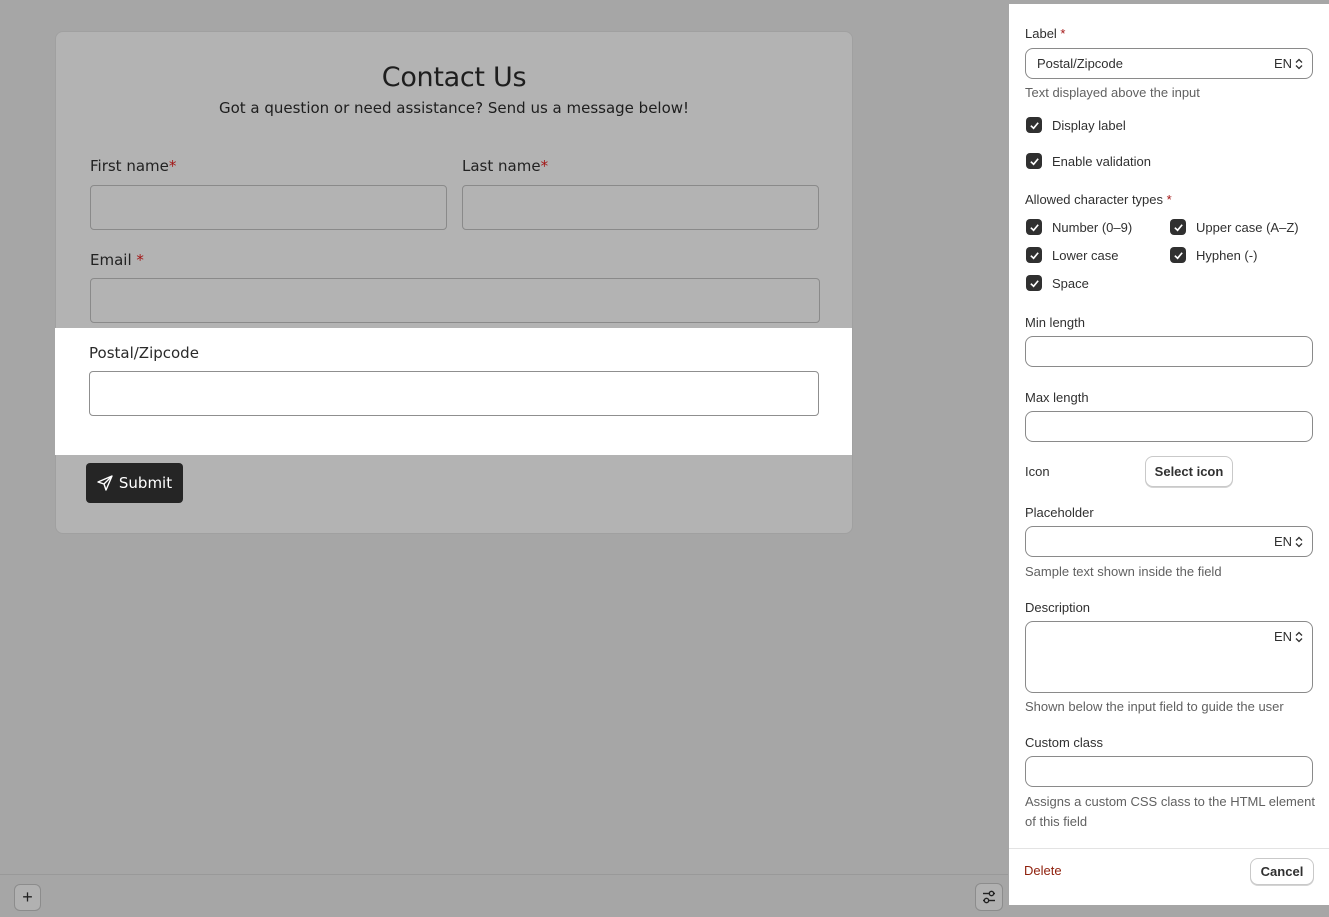 The width and height of the screenshot is (1329, 917). What do you see at coordinates (640, 207) in the screenshot?
I see `last-name-input` at bounding box center [640, 207].